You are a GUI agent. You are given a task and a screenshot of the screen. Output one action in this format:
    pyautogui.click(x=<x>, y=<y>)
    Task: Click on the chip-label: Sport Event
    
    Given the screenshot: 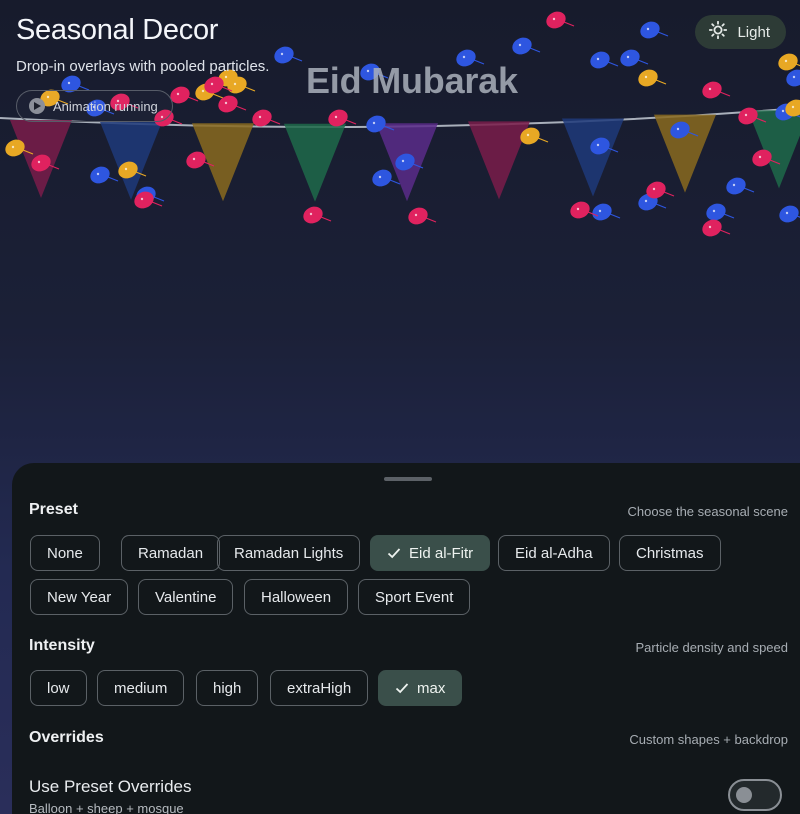 What is the action you would take?
    pyautogui.click(x=414, y=597)
    